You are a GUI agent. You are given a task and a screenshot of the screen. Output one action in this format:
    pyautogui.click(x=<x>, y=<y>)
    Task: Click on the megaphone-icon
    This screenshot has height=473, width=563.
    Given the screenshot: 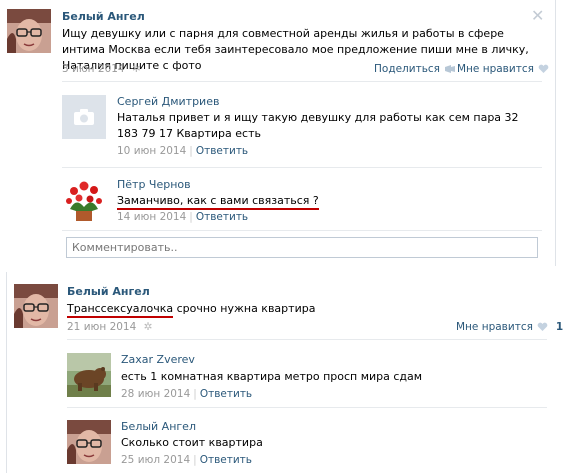 What is the action you would take?
    pyautogui.click(x=449, y=69)
    